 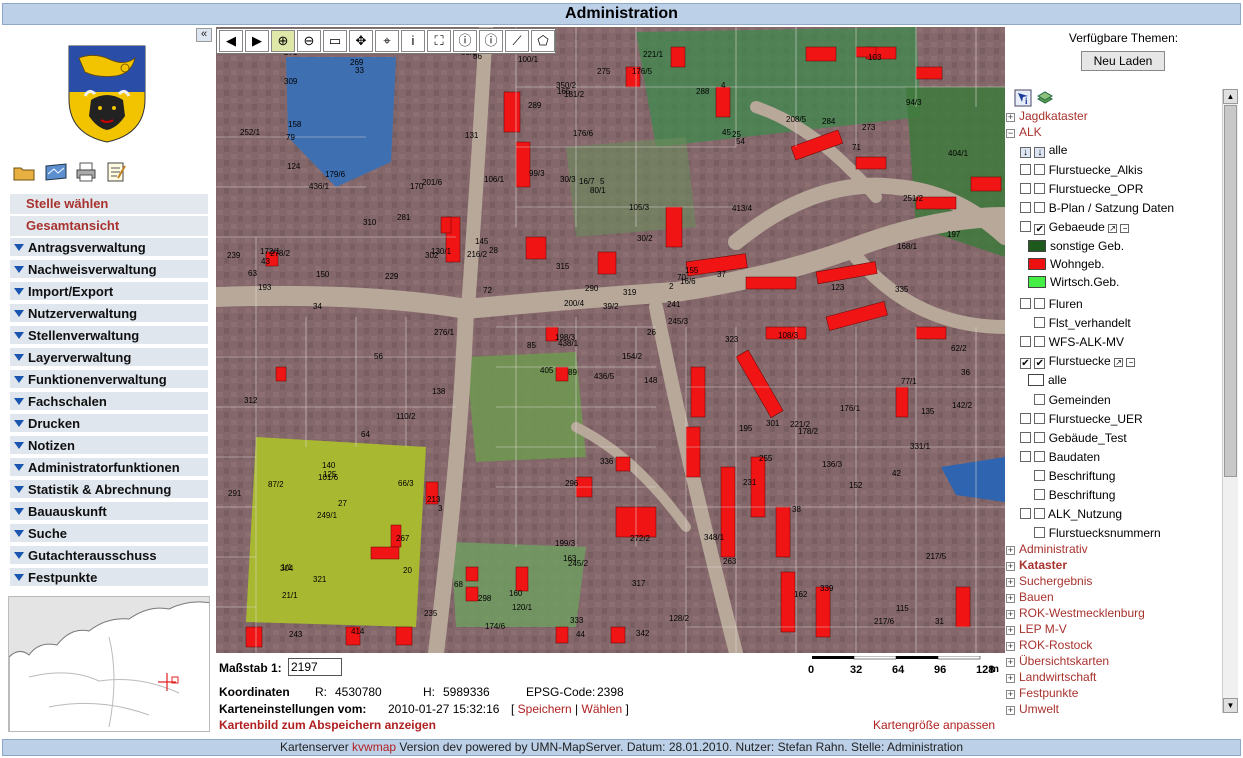 I want to click on query-checkbox: ✔, so click(x=1025, y=363).